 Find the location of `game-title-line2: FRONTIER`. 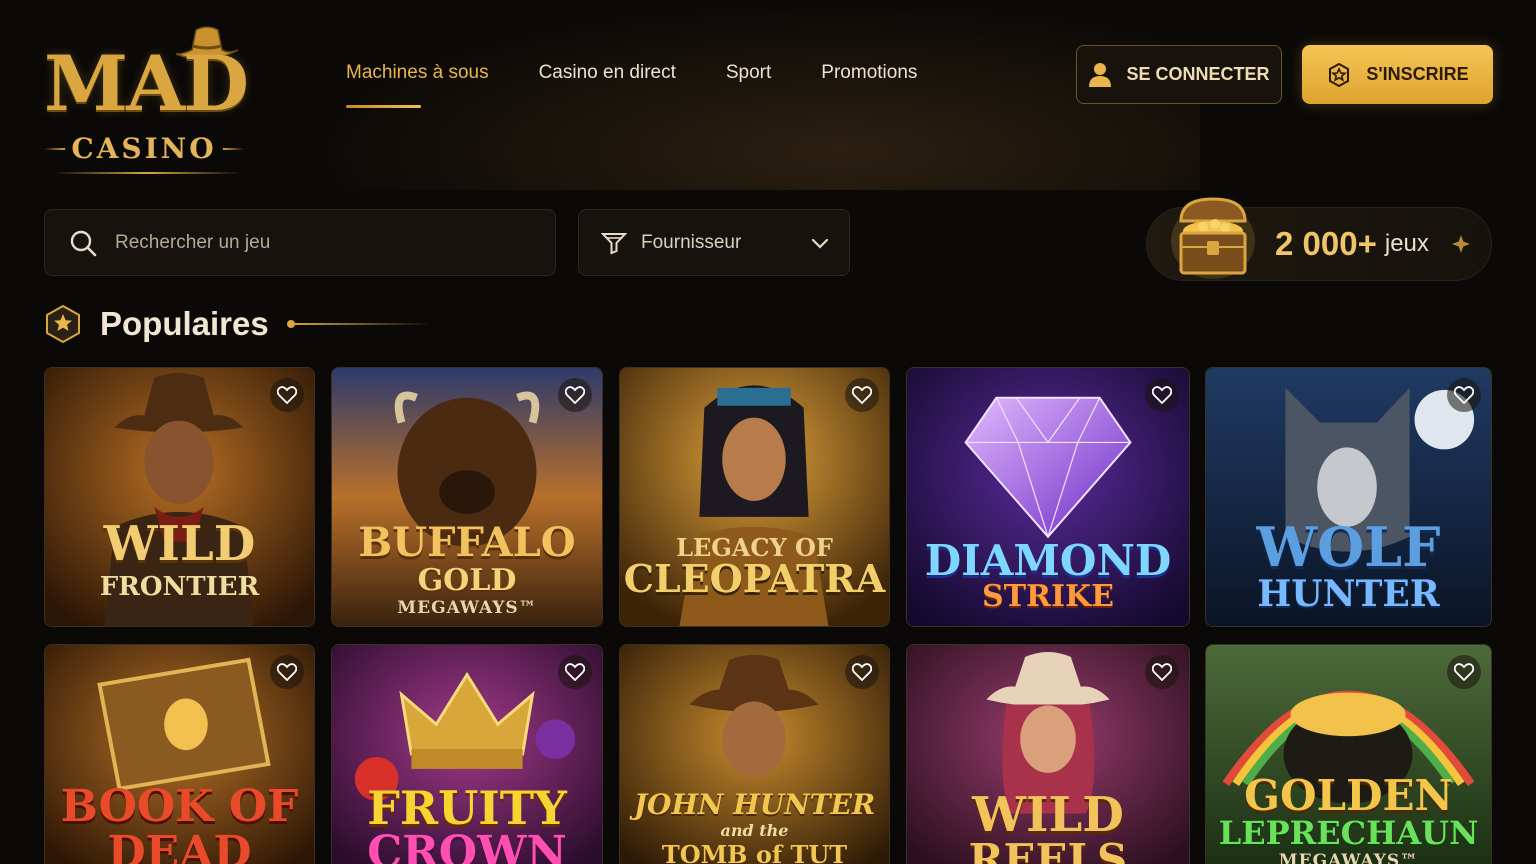

game-title-line2: FRONTIER is located at coordinates (179, 587).